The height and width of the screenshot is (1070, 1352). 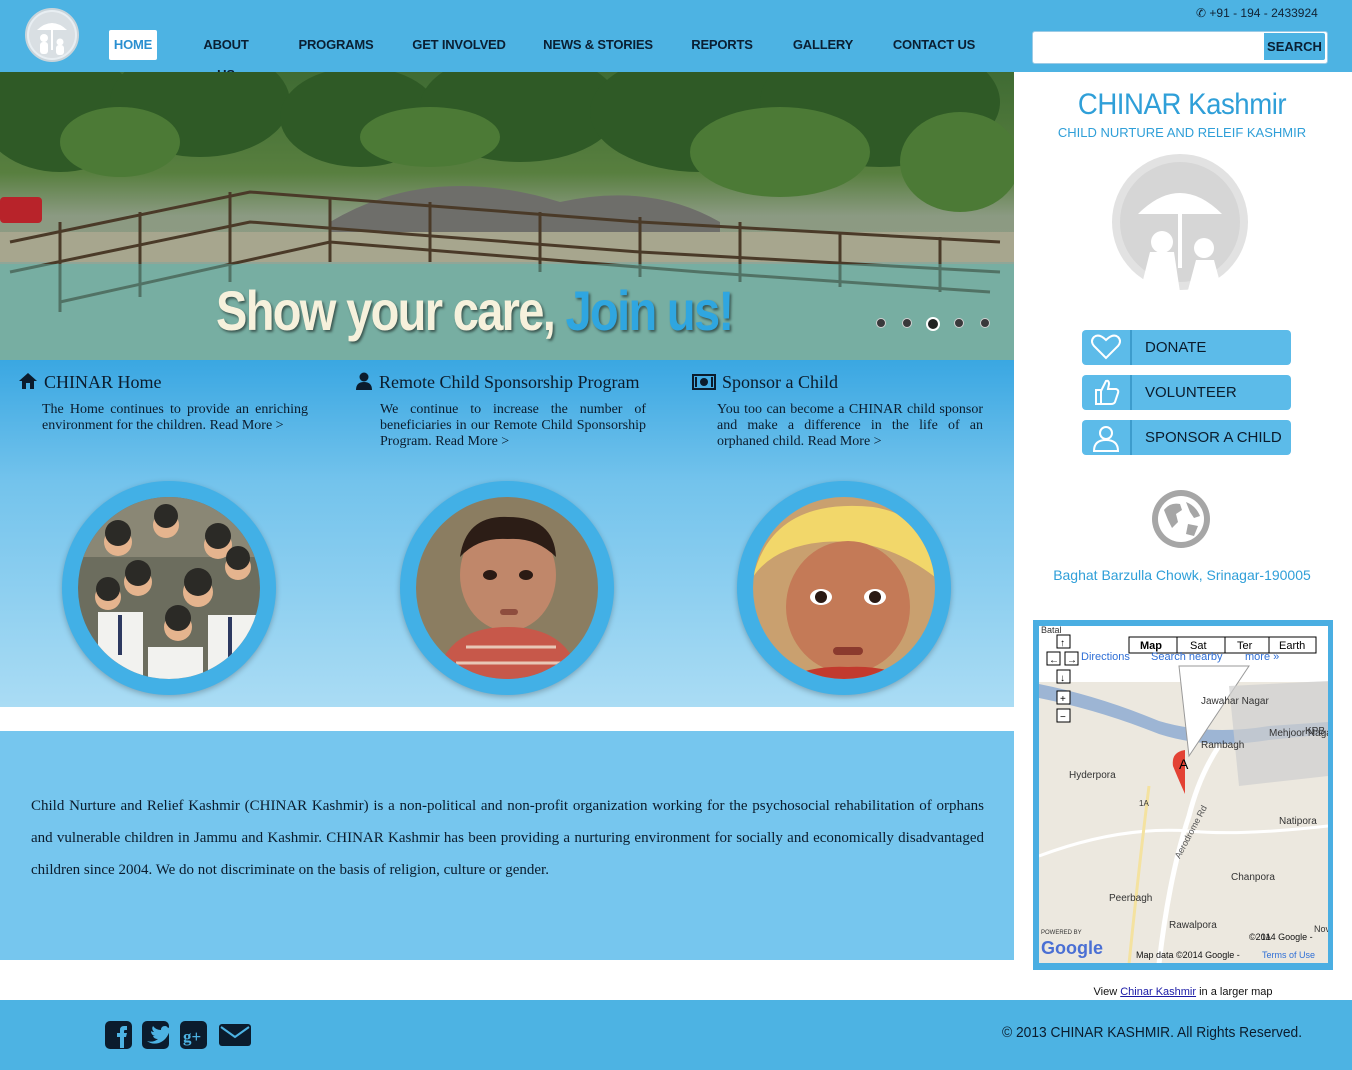 What do you see at coordinates (1107, 392) in the screenshot?
I see `thumbs-up-icon` at bounding box center [1107, 392].